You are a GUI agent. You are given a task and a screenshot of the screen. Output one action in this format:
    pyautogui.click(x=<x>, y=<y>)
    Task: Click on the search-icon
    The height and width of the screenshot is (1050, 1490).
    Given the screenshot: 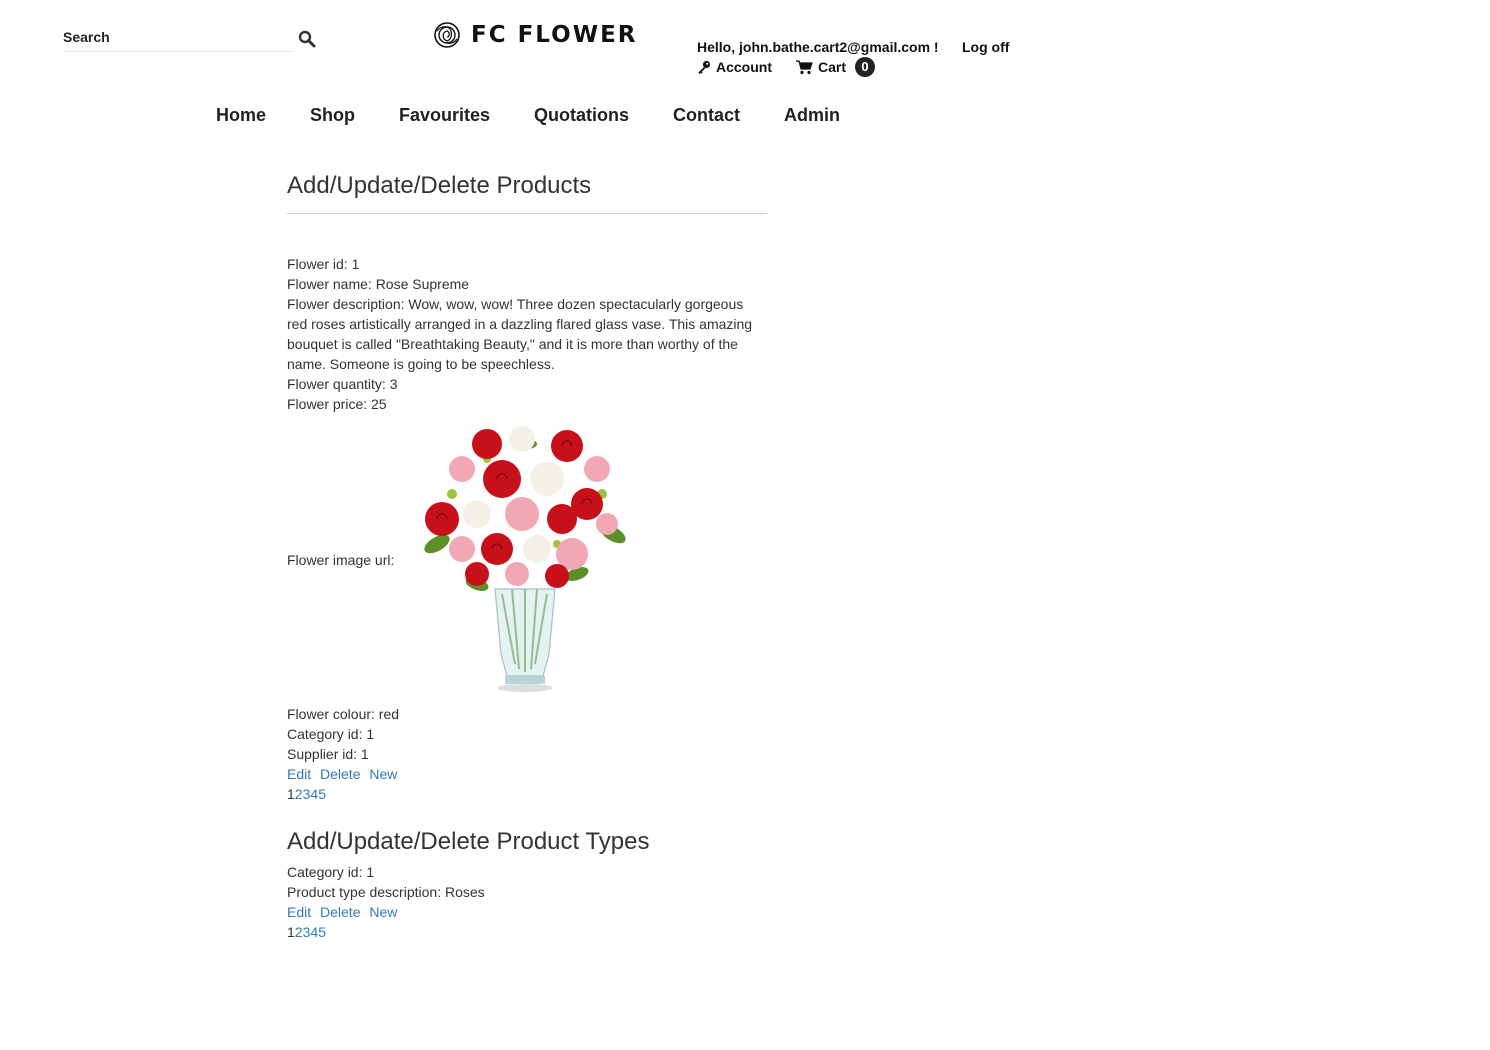 What is the action you would take?
    pyautogui.click(x=307, y=39)
    